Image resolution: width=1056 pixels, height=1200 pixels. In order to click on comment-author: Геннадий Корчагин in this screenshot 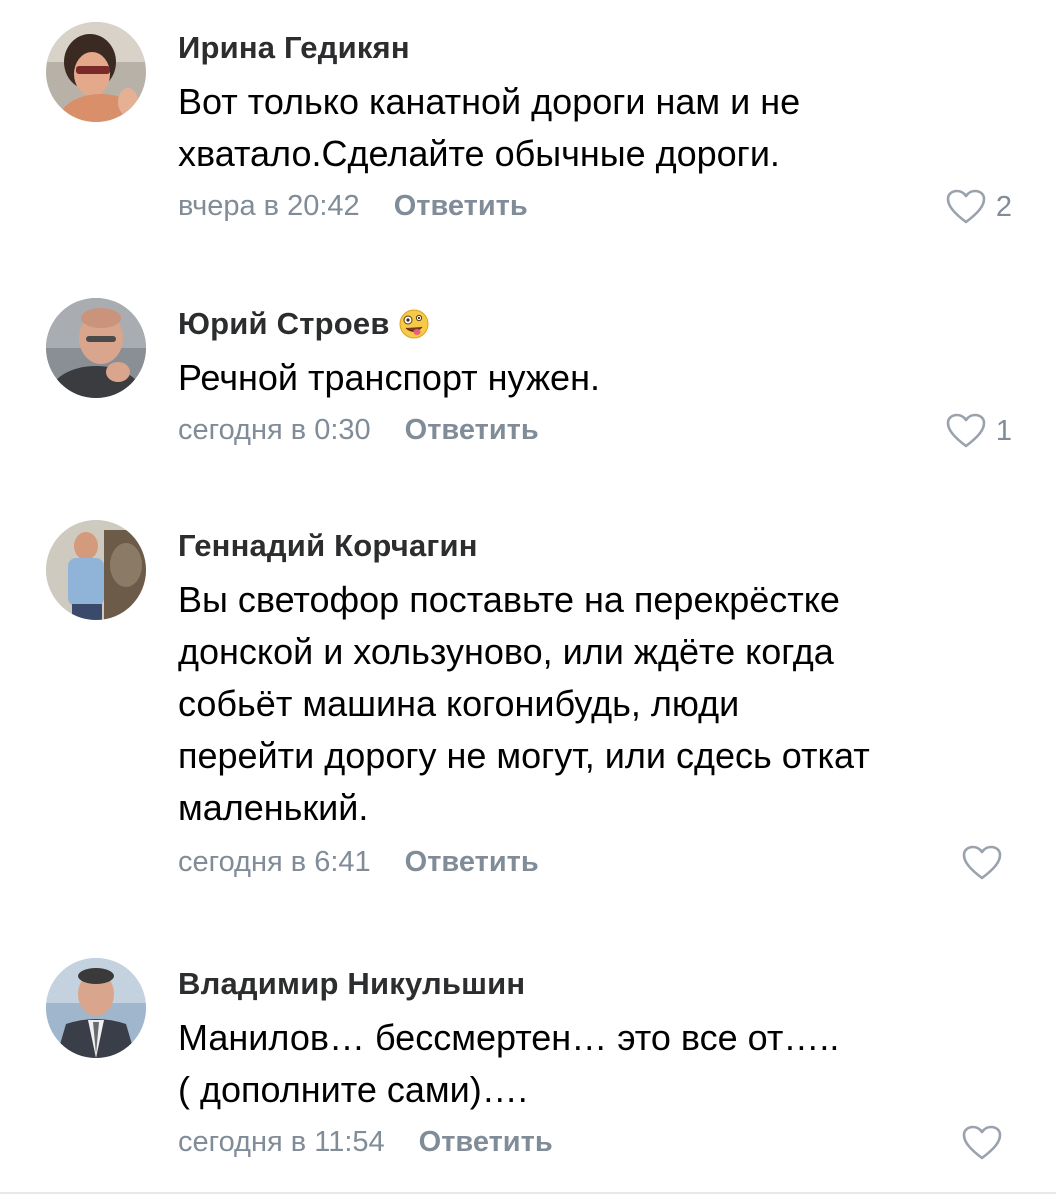, I will do `click(328, 546)`.